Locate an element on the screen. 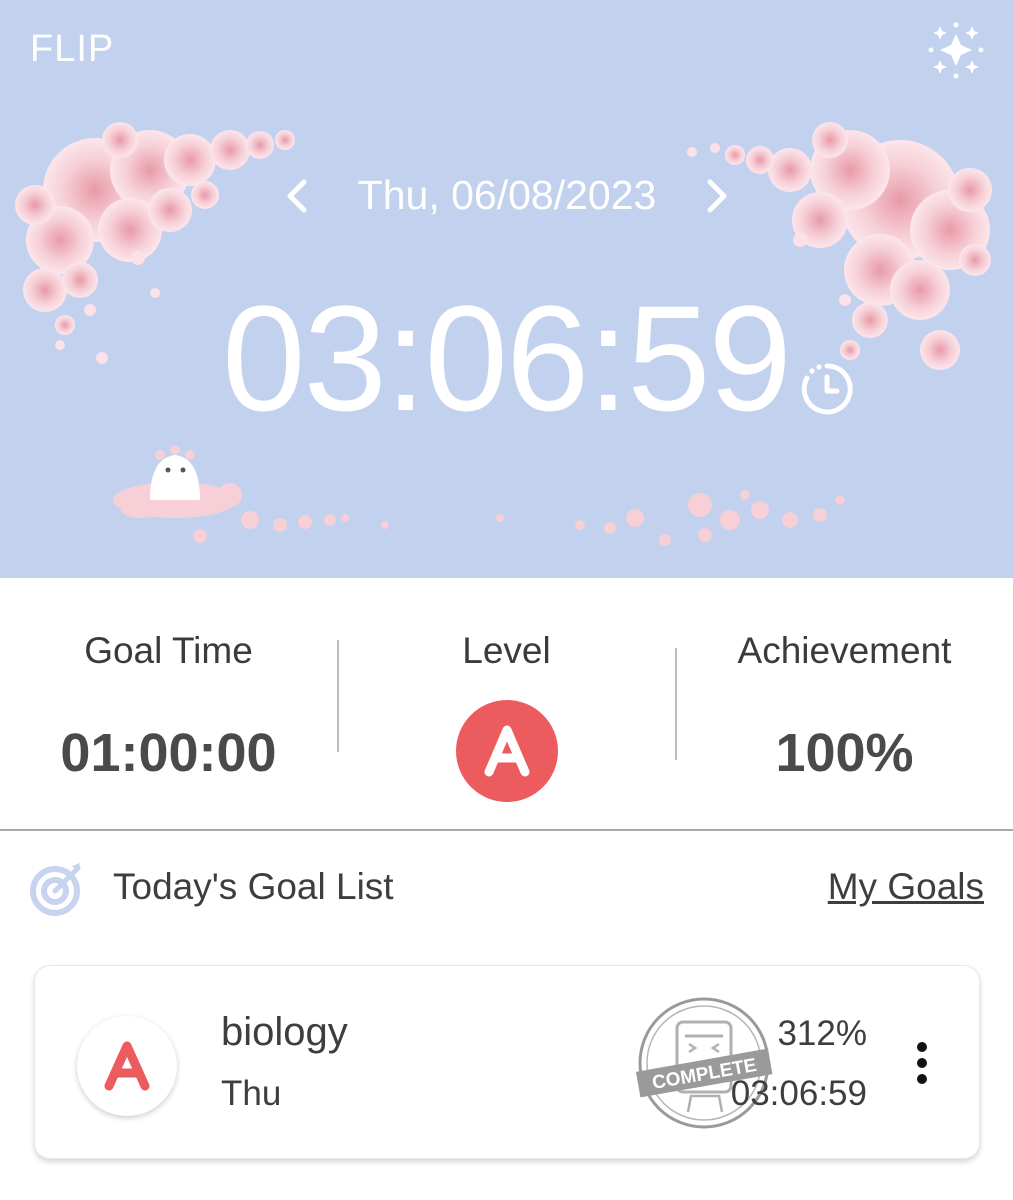 The width and height of the screenshot is (1013, 1200). goal-percent: 312% is located at coordinates (822, 1033).